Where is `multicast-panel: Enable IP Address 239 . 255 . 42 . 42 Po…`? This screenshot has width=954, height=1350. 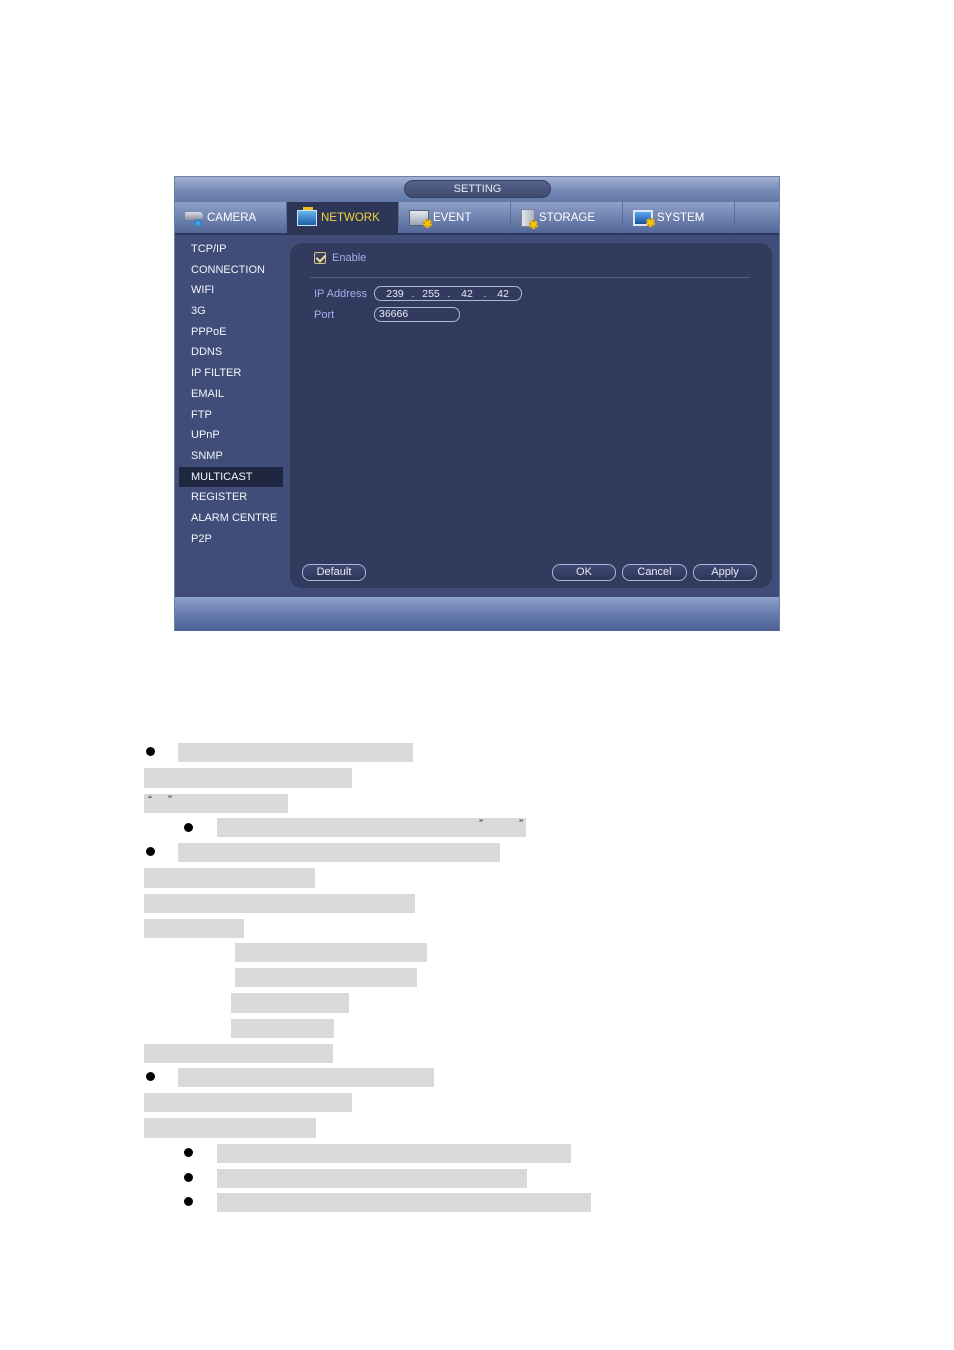 multicast-panel: Enable IP Address 239 . 255 . 42 . 42 Po… is located at coordinates (531, 415).